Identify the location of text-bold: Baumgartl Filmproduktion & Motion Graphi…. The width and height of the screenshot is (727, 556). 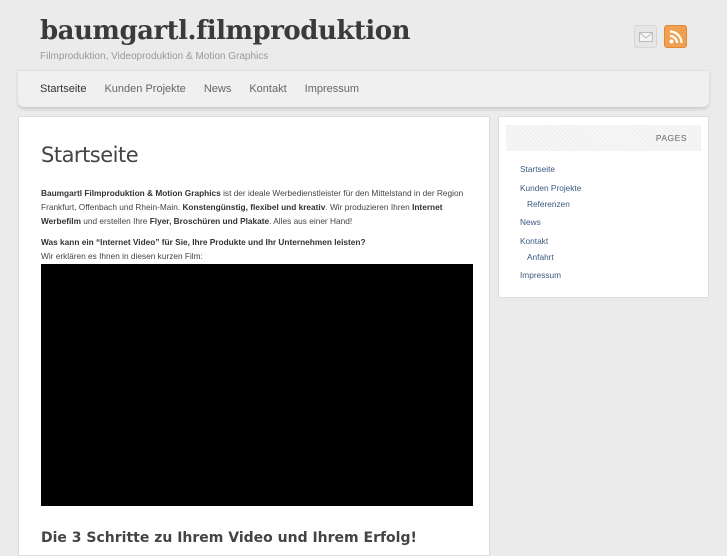
(131, 193).